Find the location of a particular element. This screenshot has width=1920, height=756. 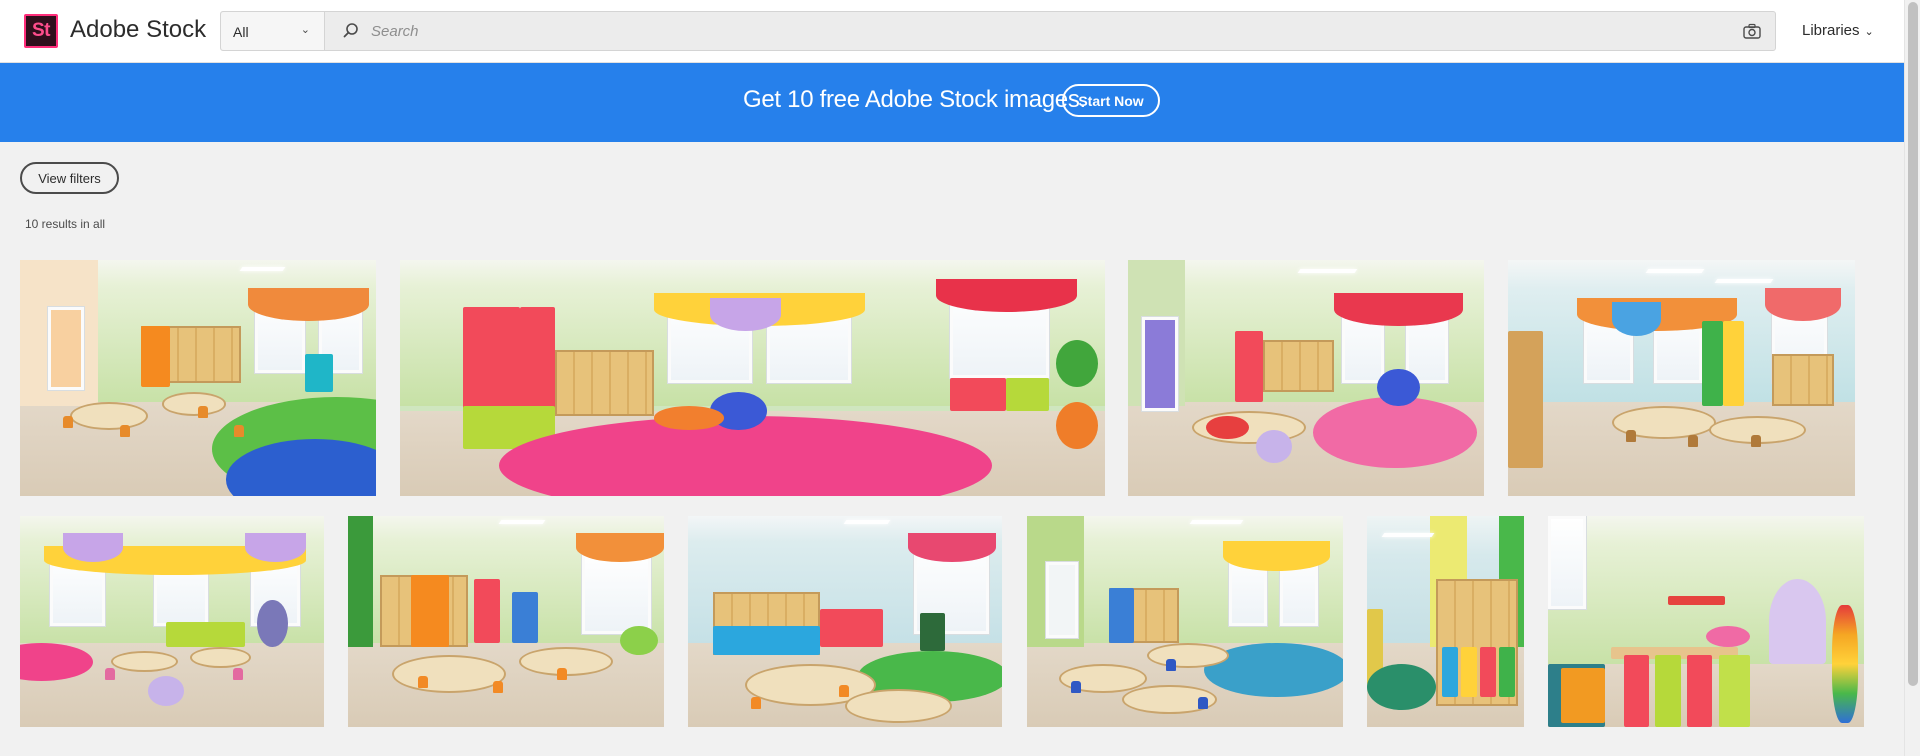

libraries-label: Libraries is located at coordinates (1831, 30).